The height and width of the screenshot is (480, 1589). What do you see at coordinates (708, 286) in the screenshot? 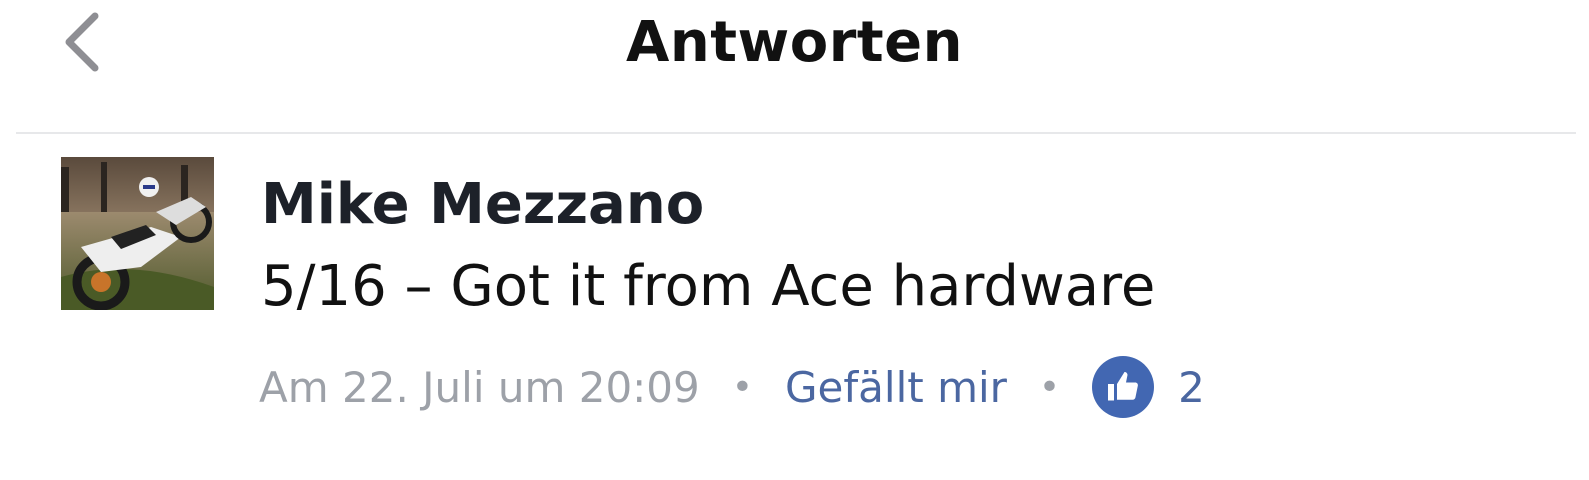
I see `comment-text: 5/16 – Got it from Ace hardware` at bounding box center [708, 286].